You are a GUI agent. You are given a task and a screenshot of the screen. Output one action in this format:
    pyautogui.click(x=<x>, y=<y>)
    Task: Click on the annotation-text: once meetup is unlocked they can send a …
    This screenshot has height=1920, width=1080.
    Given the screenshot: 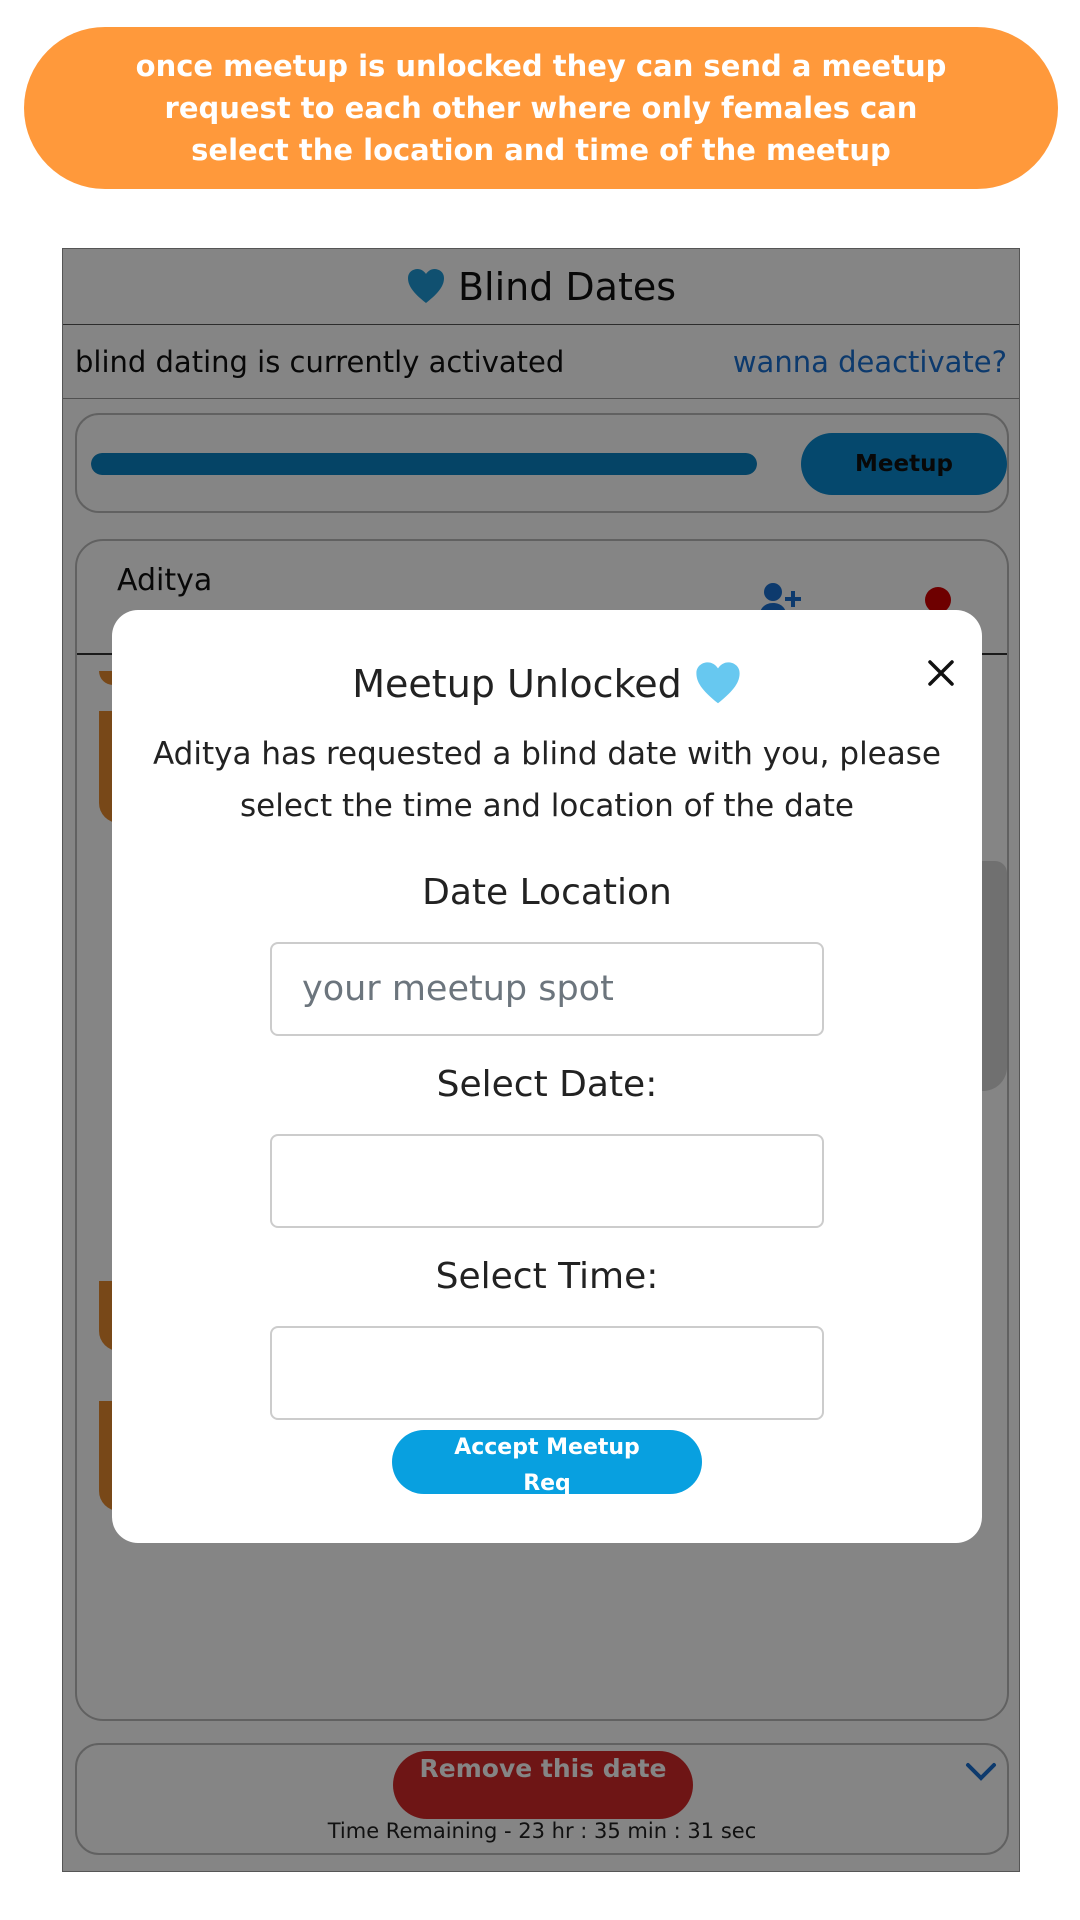 What is the action you would take?
    pyautogui.click(x=541, y=108)
    